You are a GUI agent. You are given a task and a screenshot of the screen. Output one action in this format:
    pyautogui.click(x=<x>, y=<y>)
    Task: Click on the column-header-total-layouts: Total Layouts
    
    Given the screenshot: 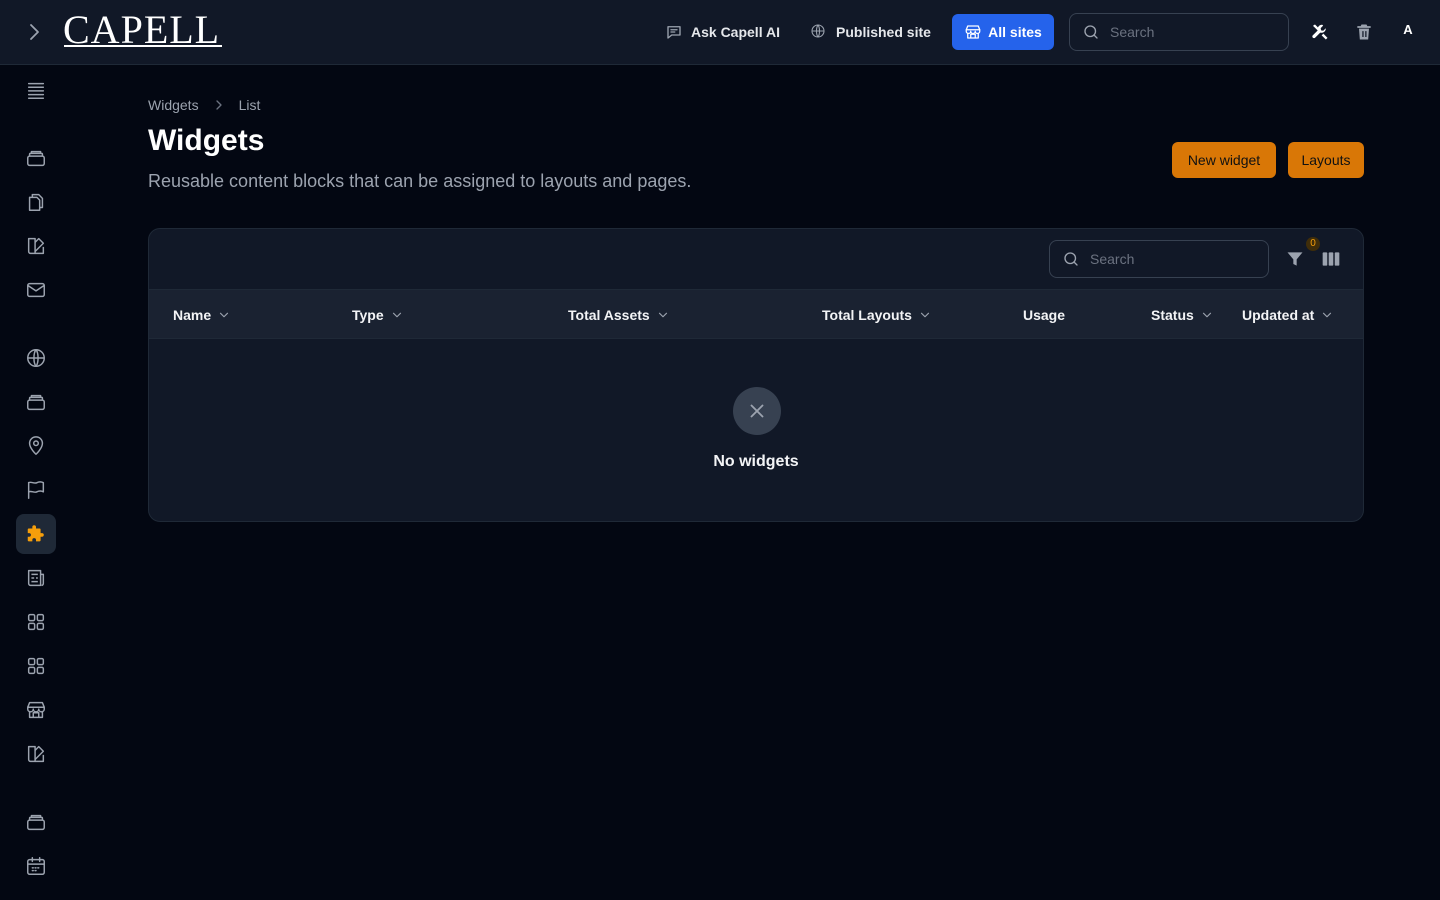 What is the action you would take?
    pyautogui.click(x=877, y=314)
    